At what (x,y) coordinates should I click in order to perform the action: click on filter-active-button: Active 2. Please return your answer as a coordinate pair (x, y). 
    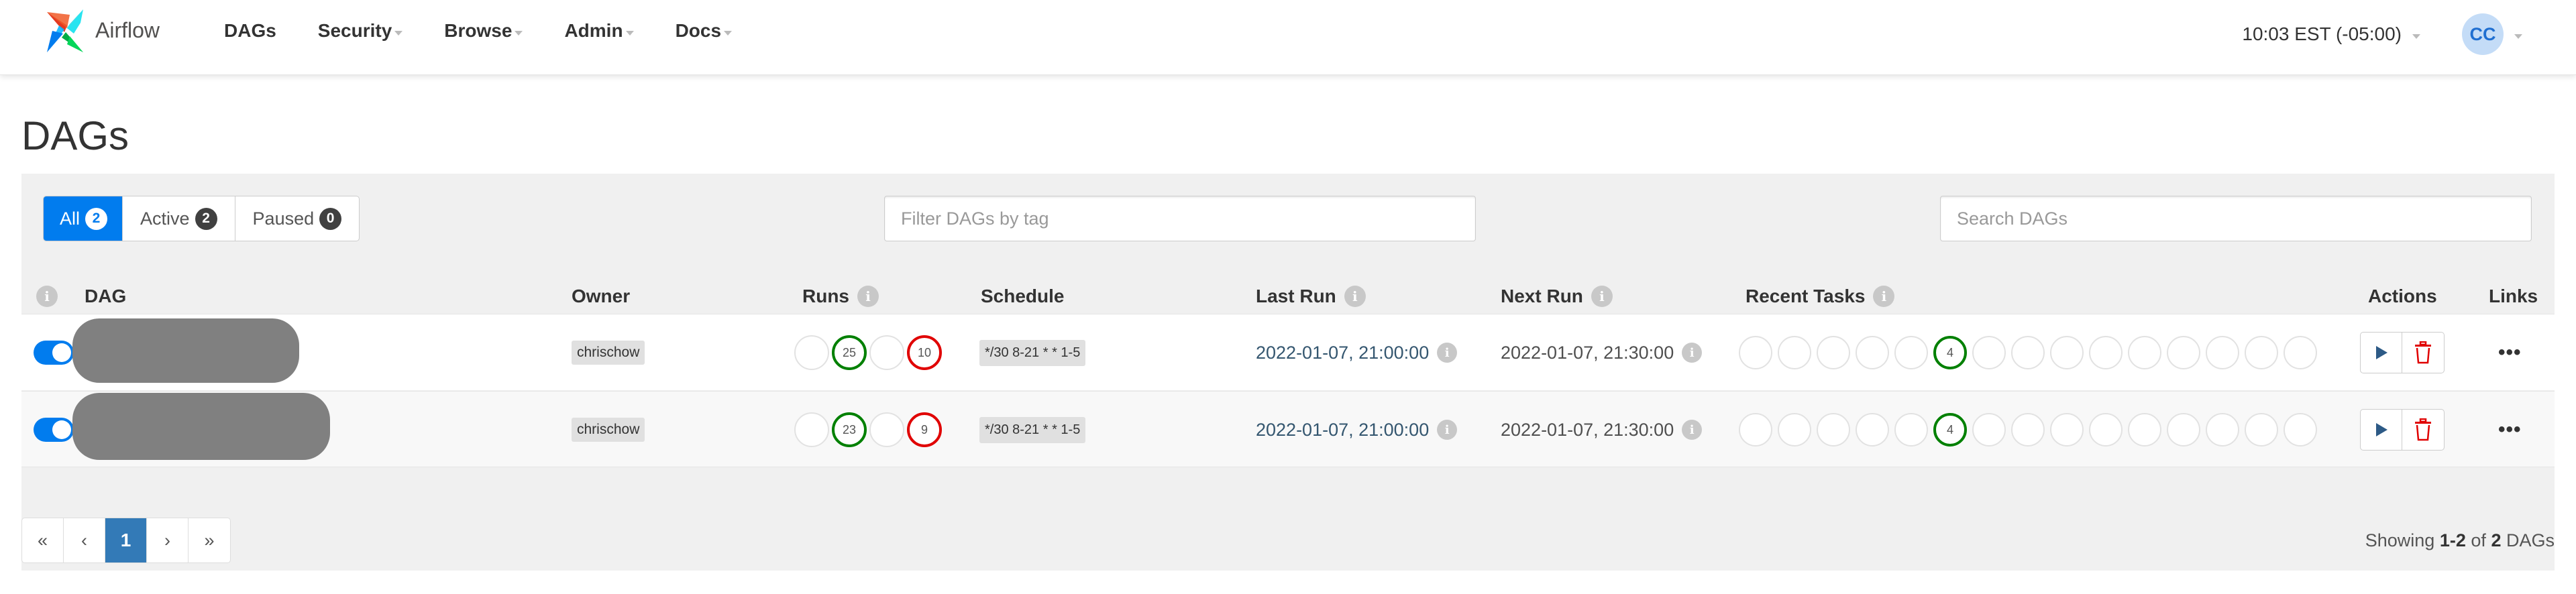
    Looking at the image, I should click on (179, 218).